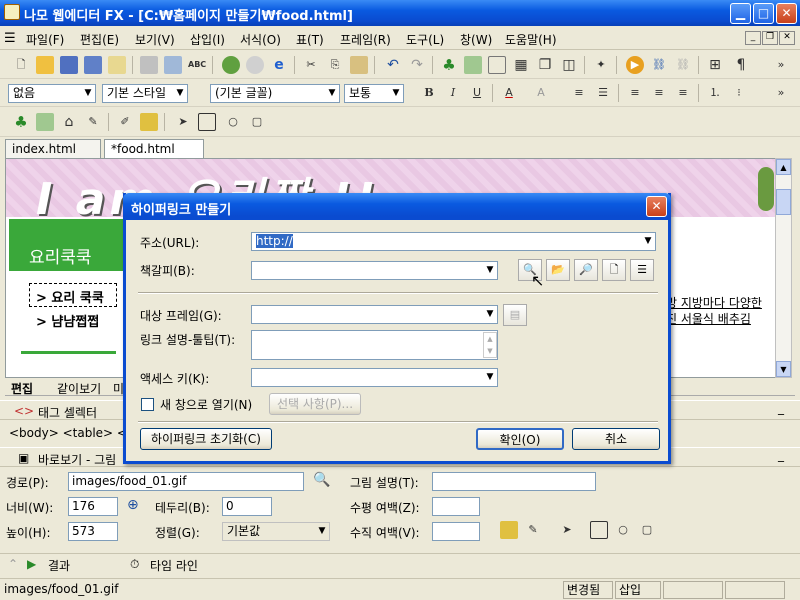 This screenshot has height=600, width=800. What do you see at coordinates (149, 122) in the screenshot?
I see `shape-icon` at bounding box center [149, 122].